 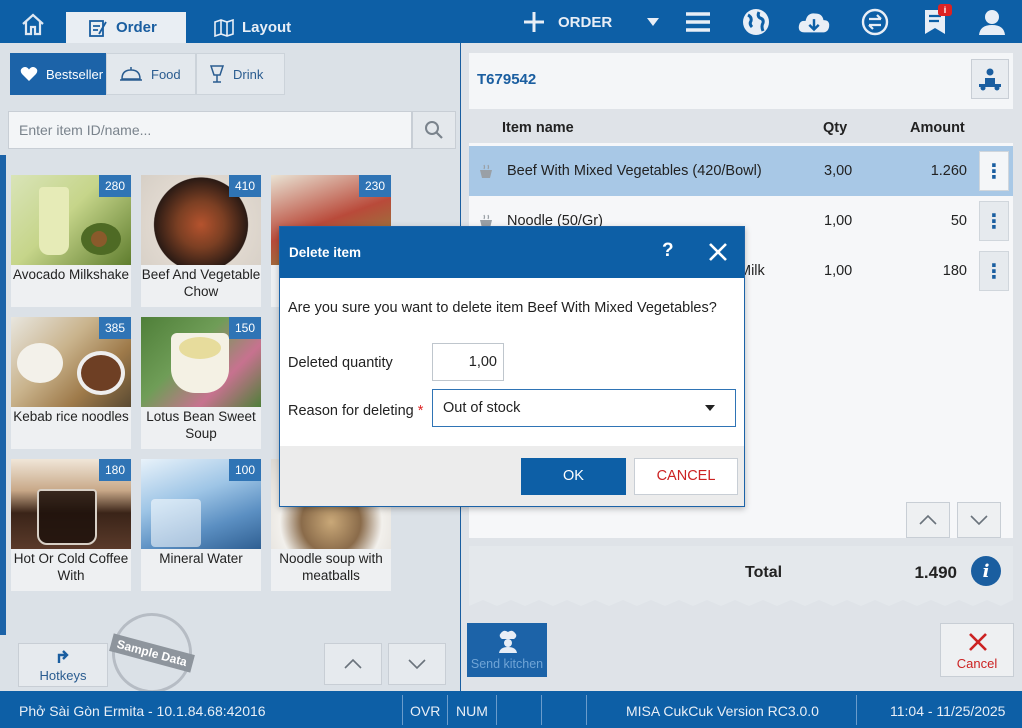 I want to click on panel-accent, so click(x=3, y=395).